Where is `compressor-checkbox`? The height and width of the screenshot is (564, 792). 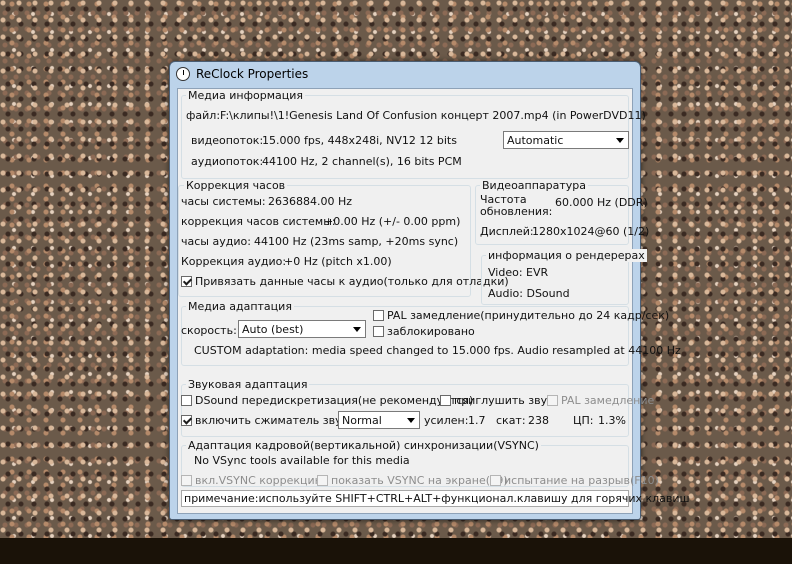
compressor-checkbox is located at coordinates (186, 420).